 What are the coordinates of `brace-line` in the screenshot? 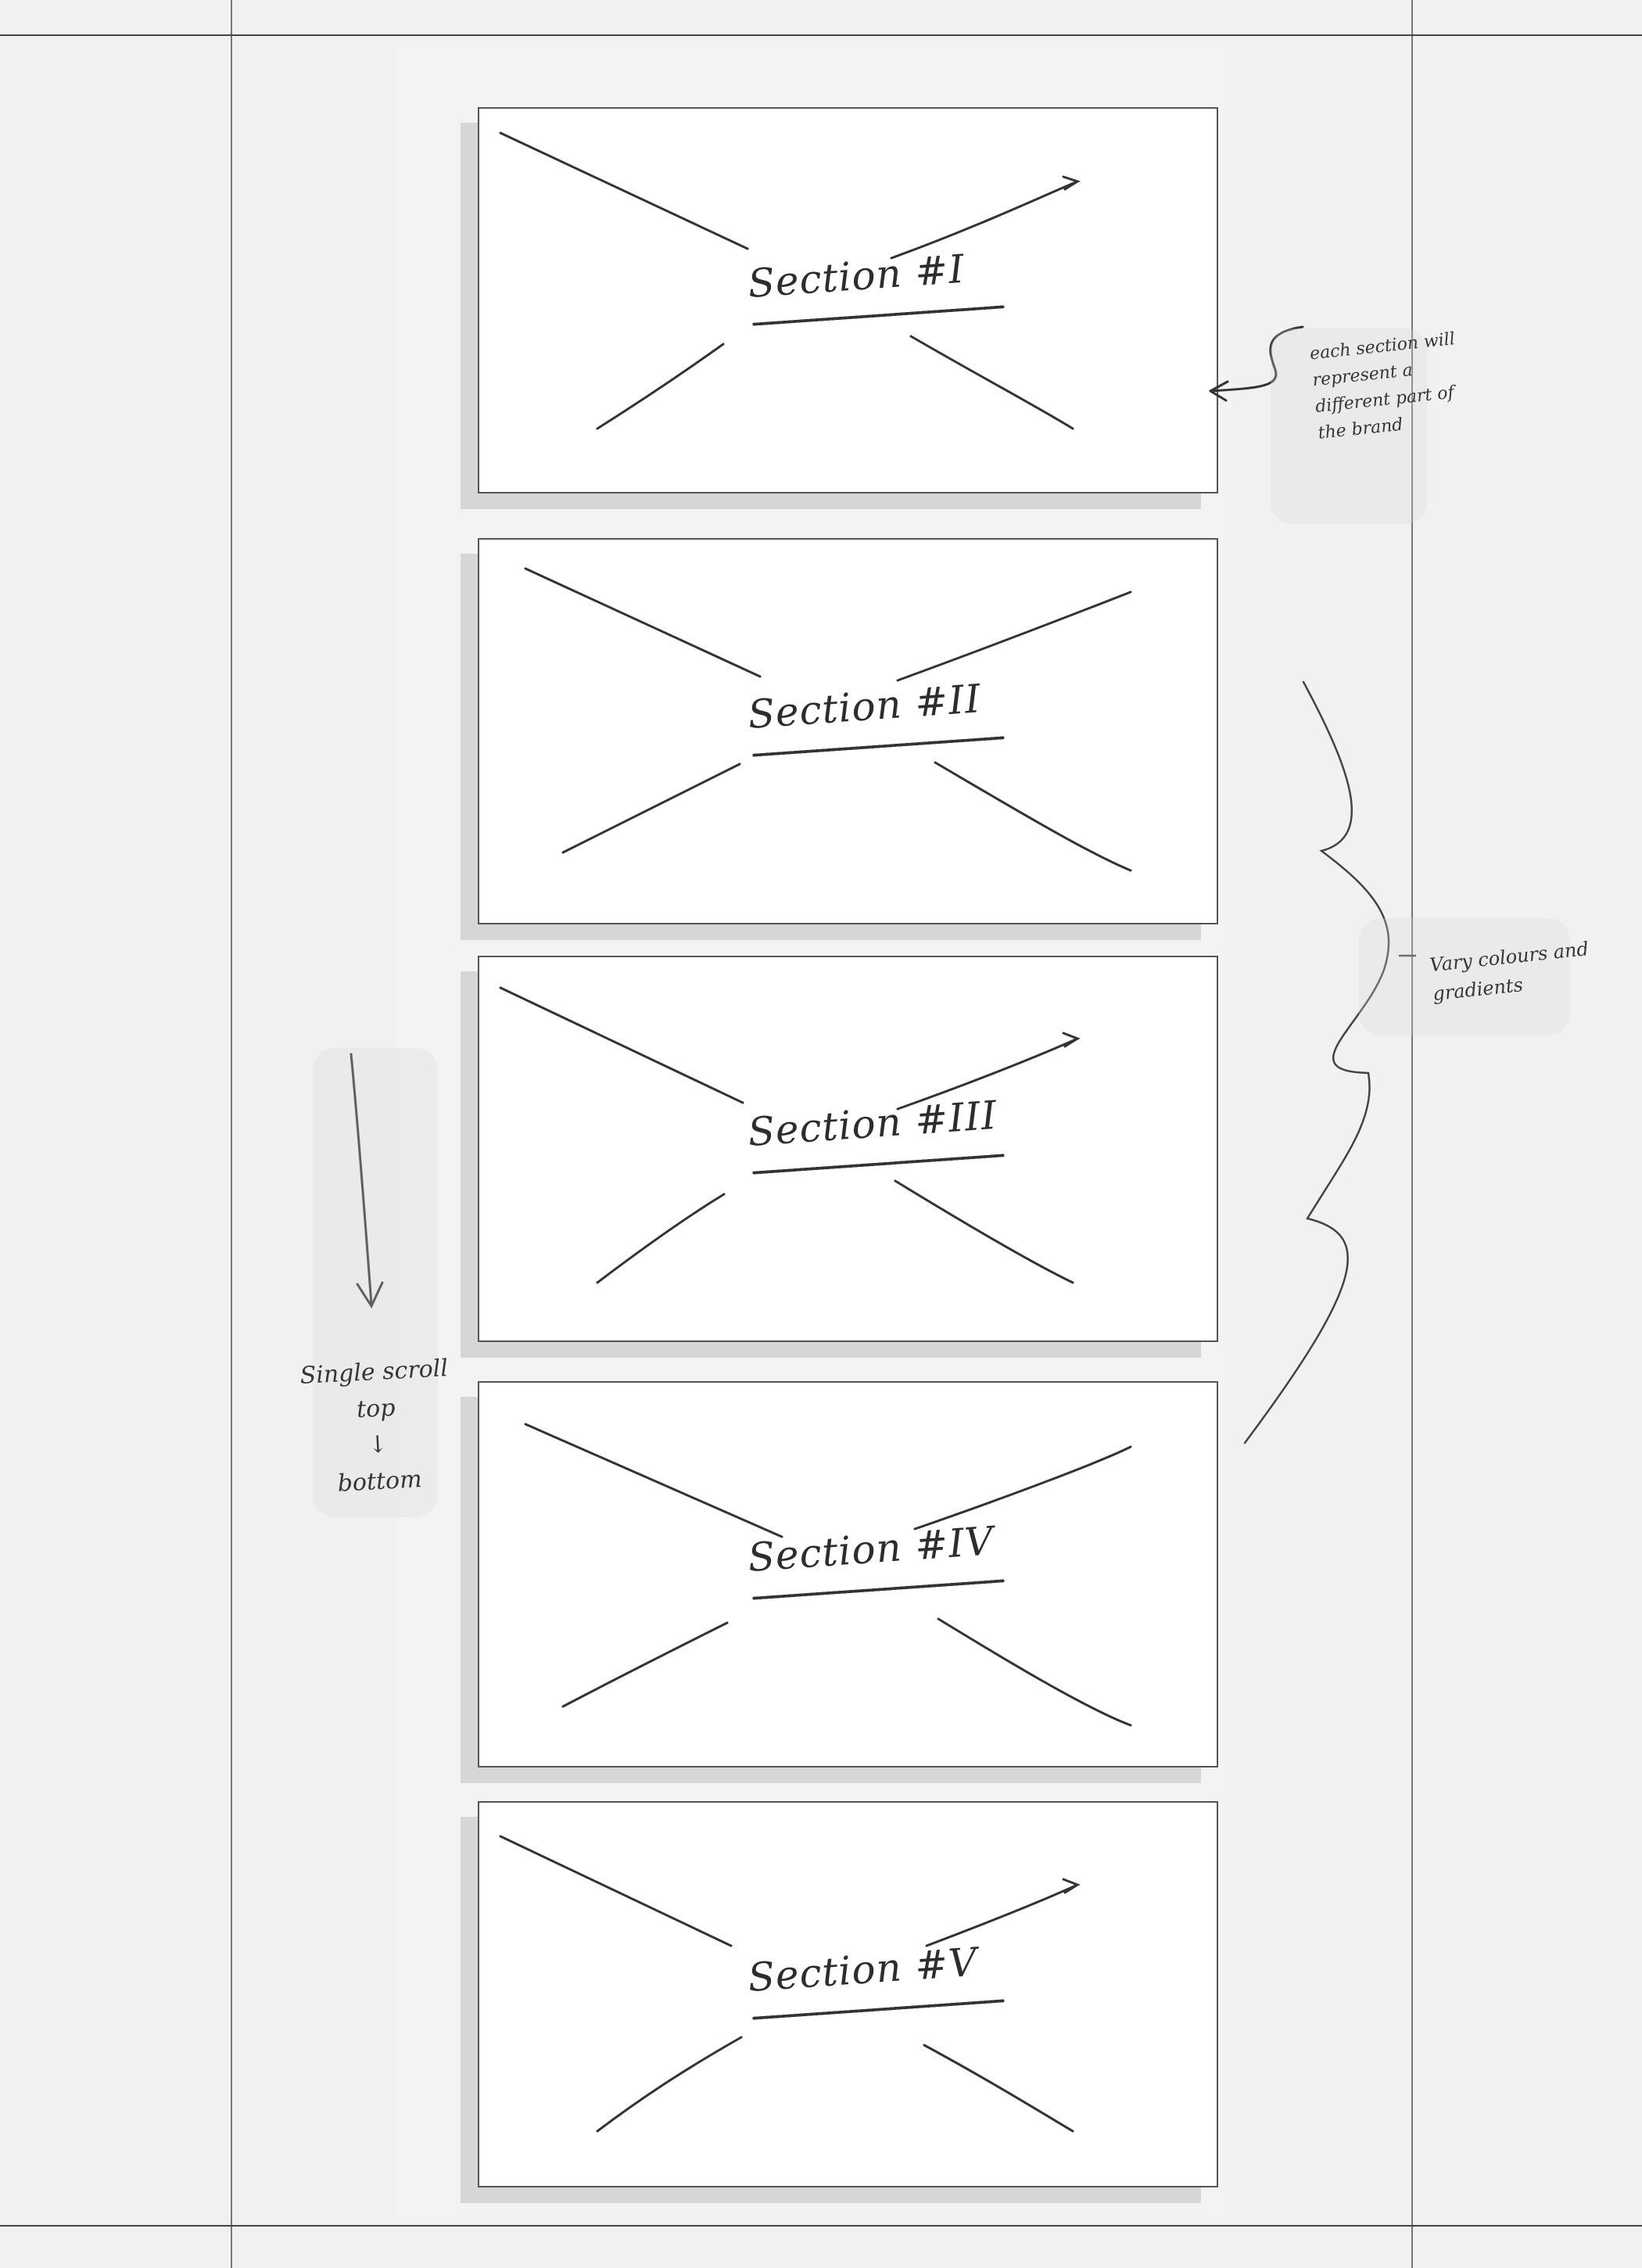 It's located at (1330, 1062).